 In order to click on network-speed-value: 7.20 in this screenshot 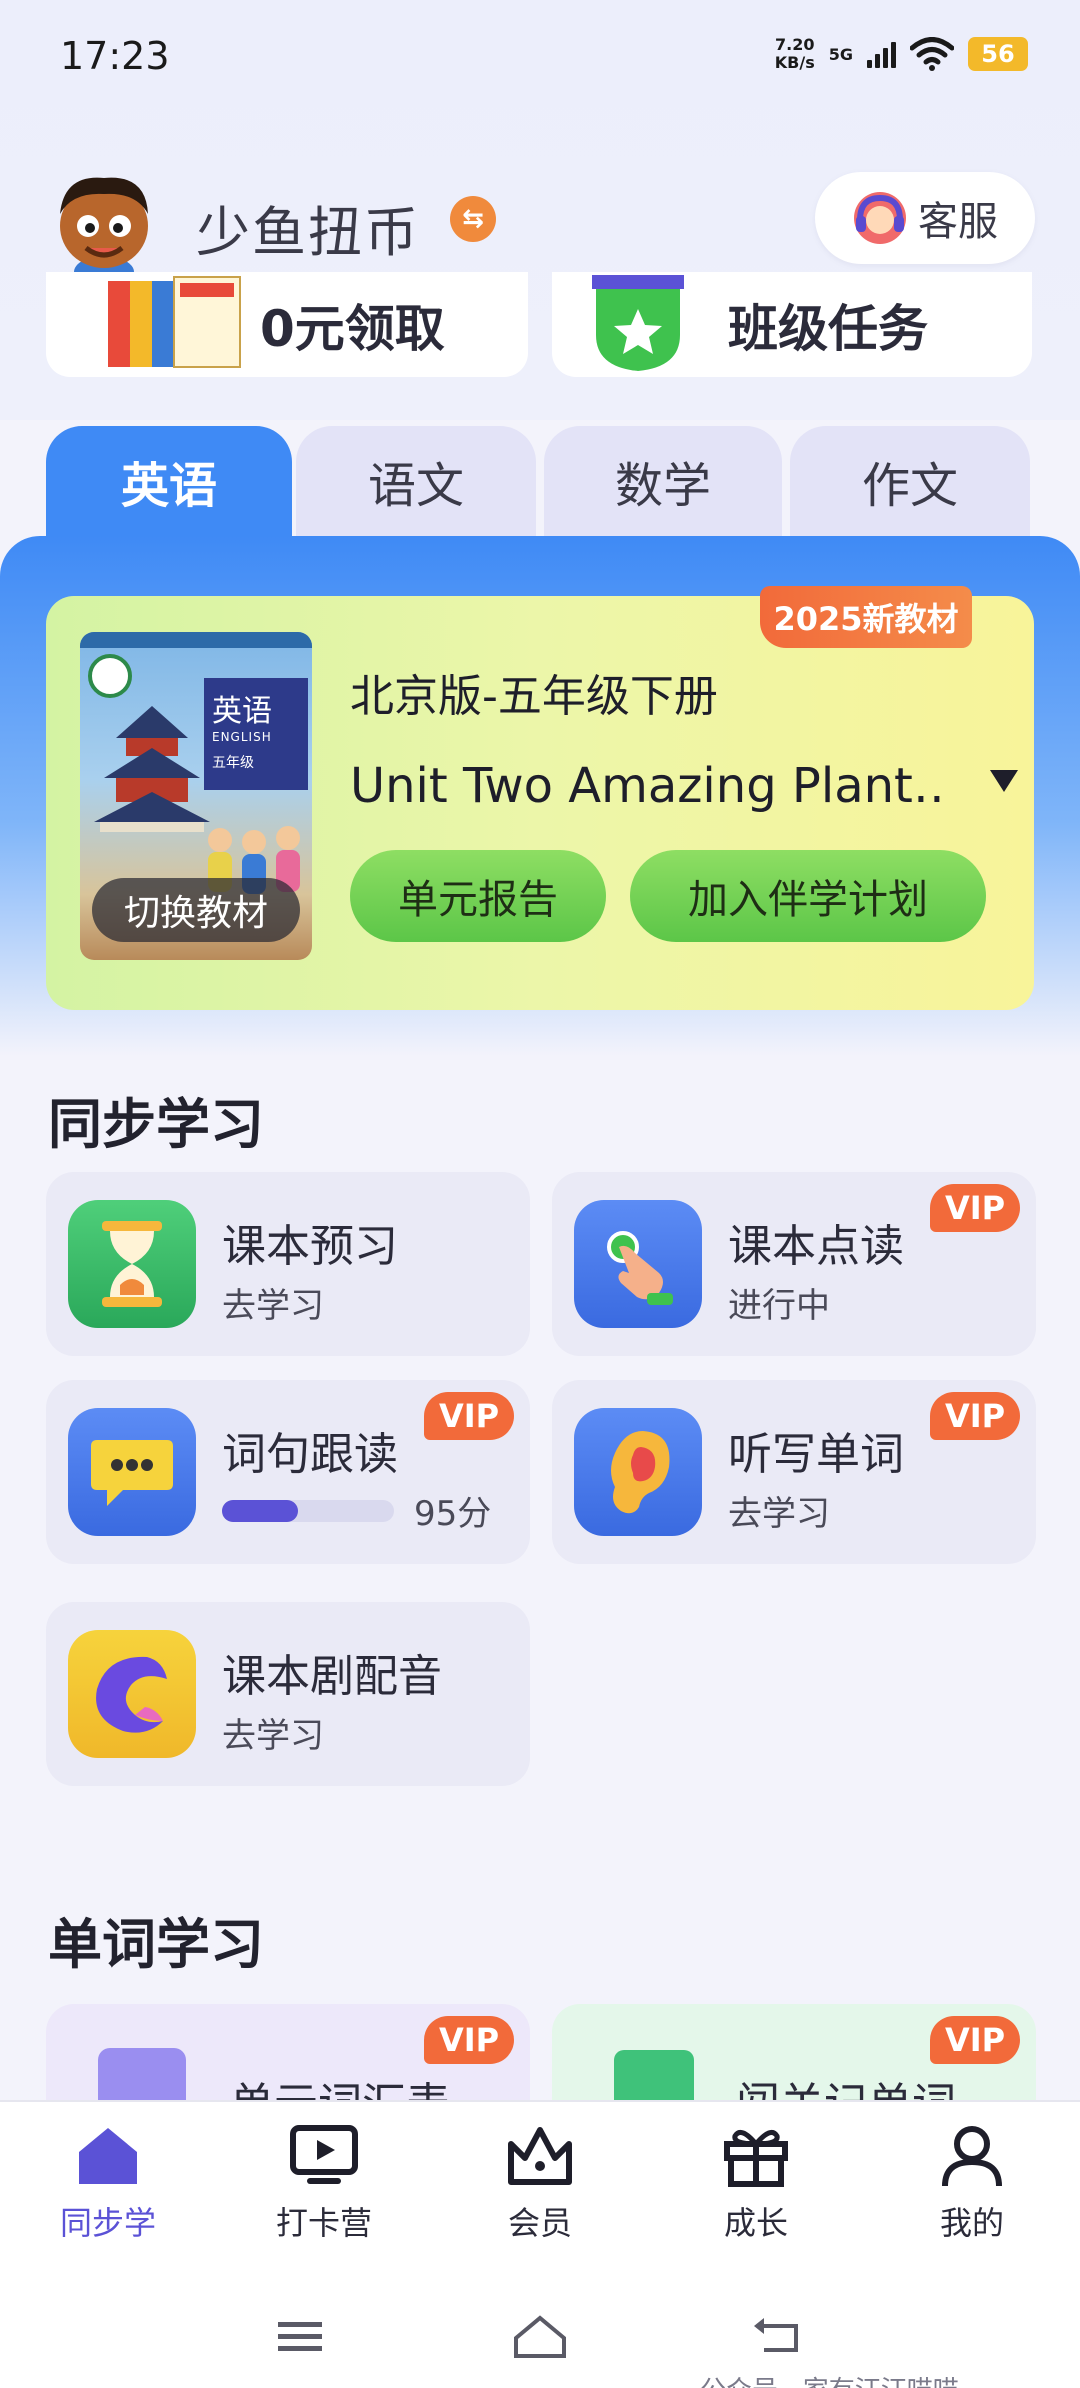, I will do `click(795, 44)`.